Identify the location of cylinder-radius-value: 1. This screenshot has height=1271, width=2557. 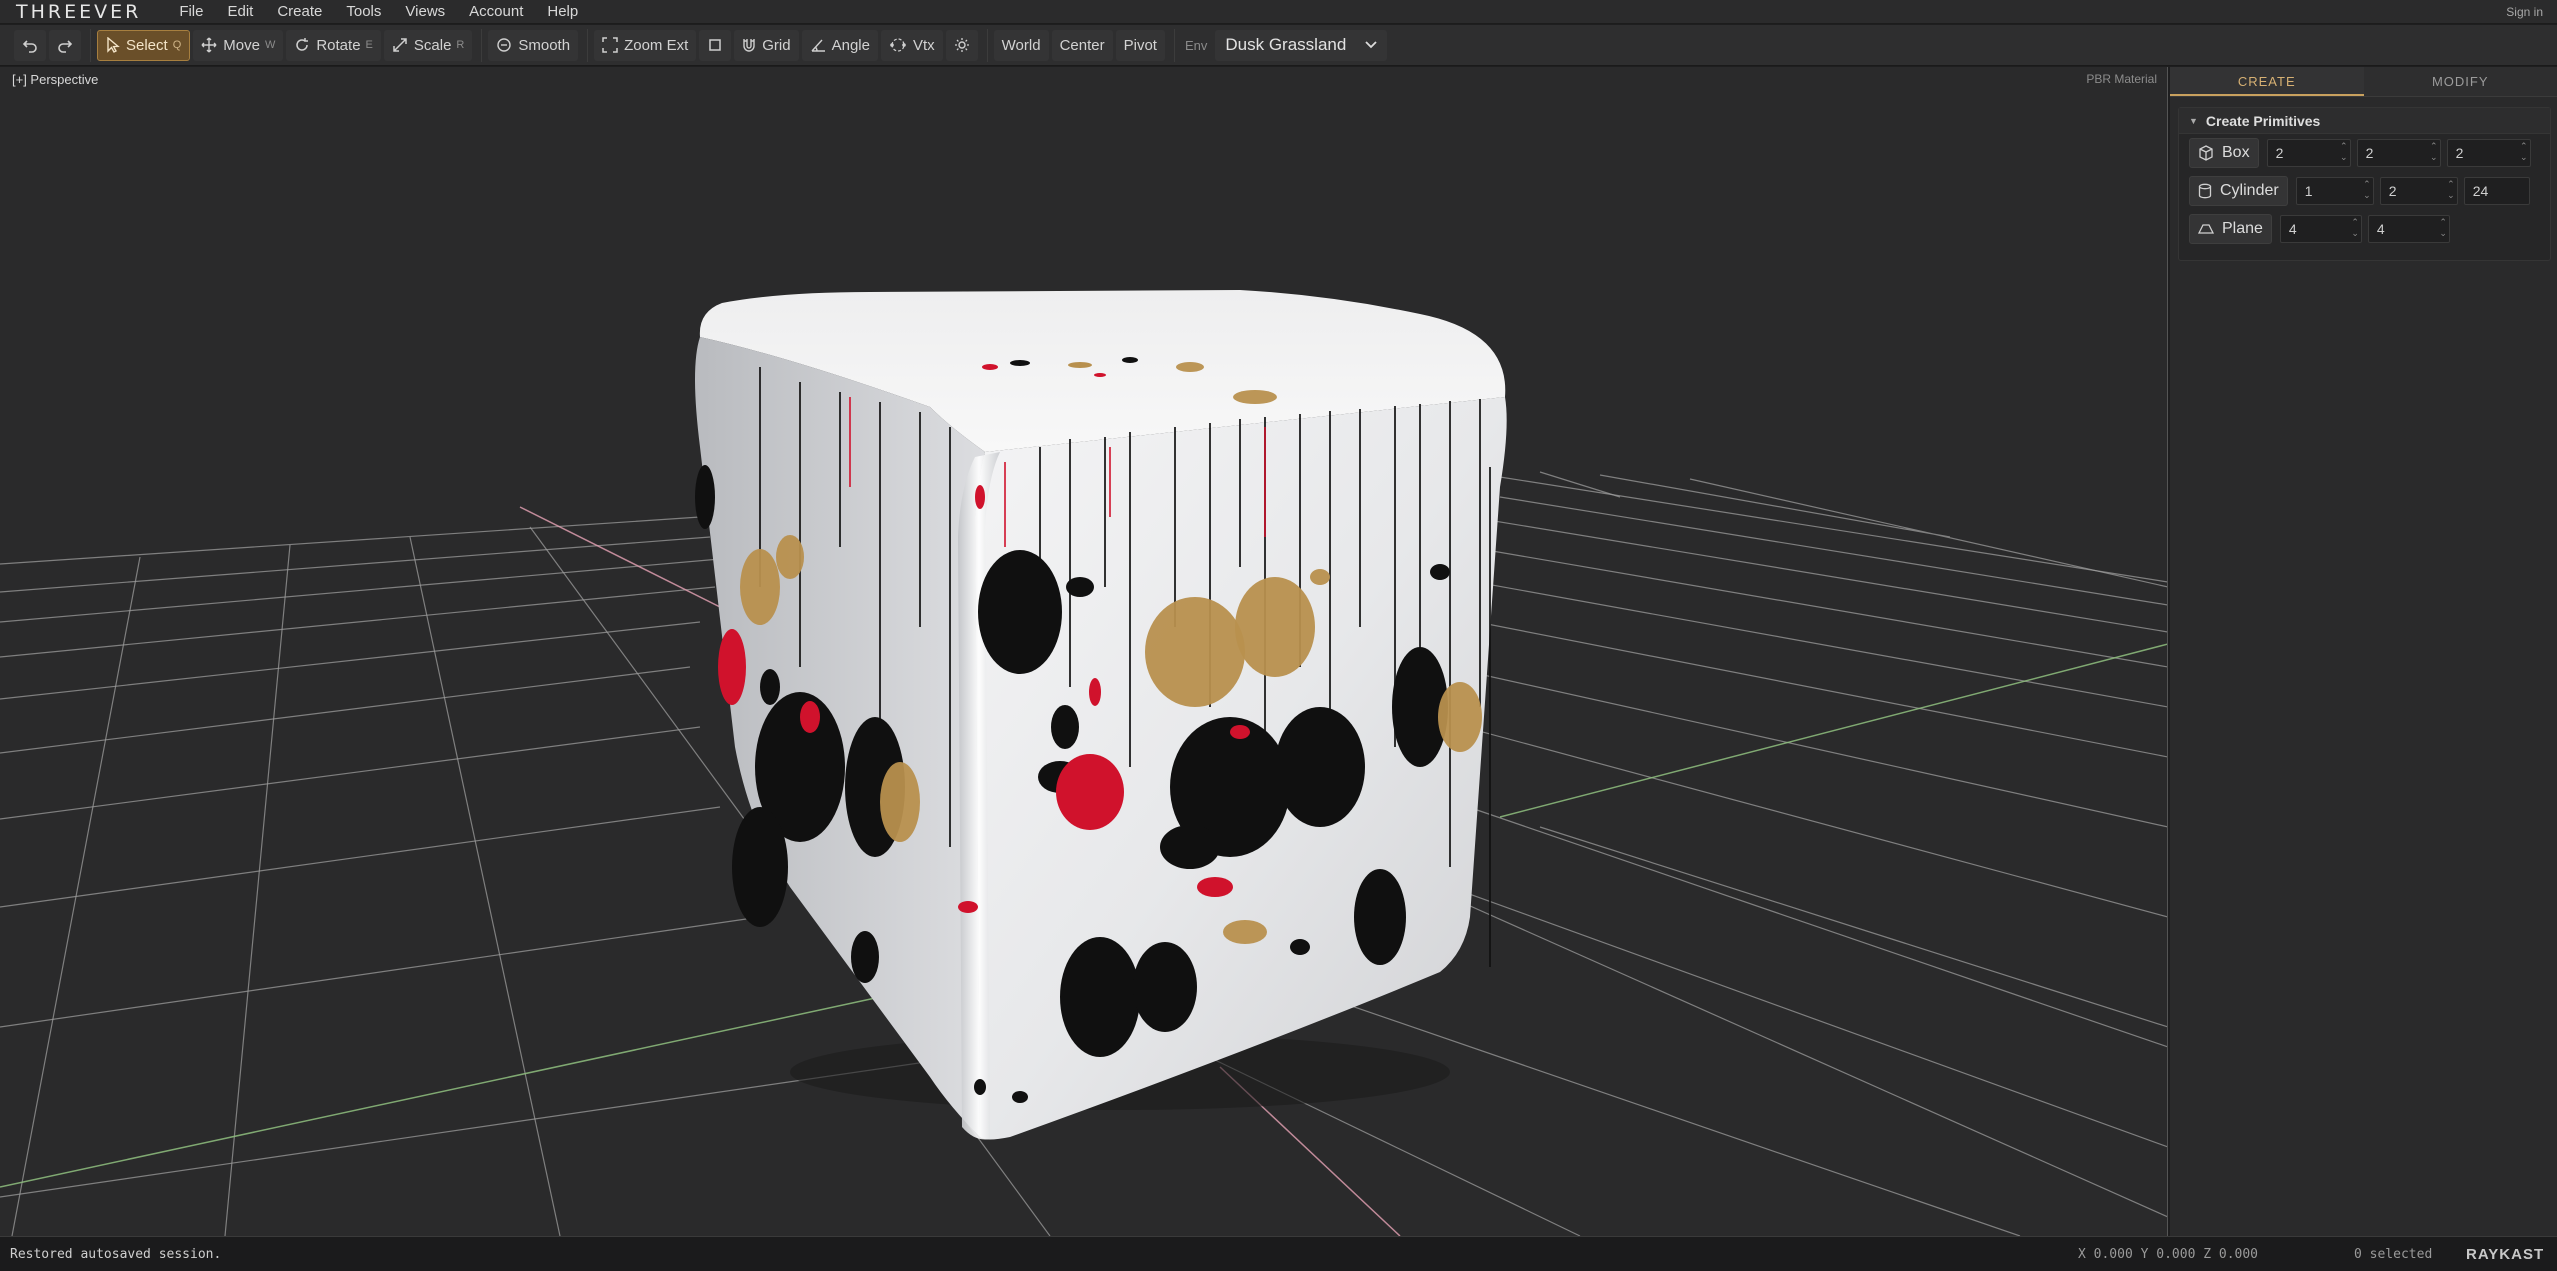
(2308, 191).